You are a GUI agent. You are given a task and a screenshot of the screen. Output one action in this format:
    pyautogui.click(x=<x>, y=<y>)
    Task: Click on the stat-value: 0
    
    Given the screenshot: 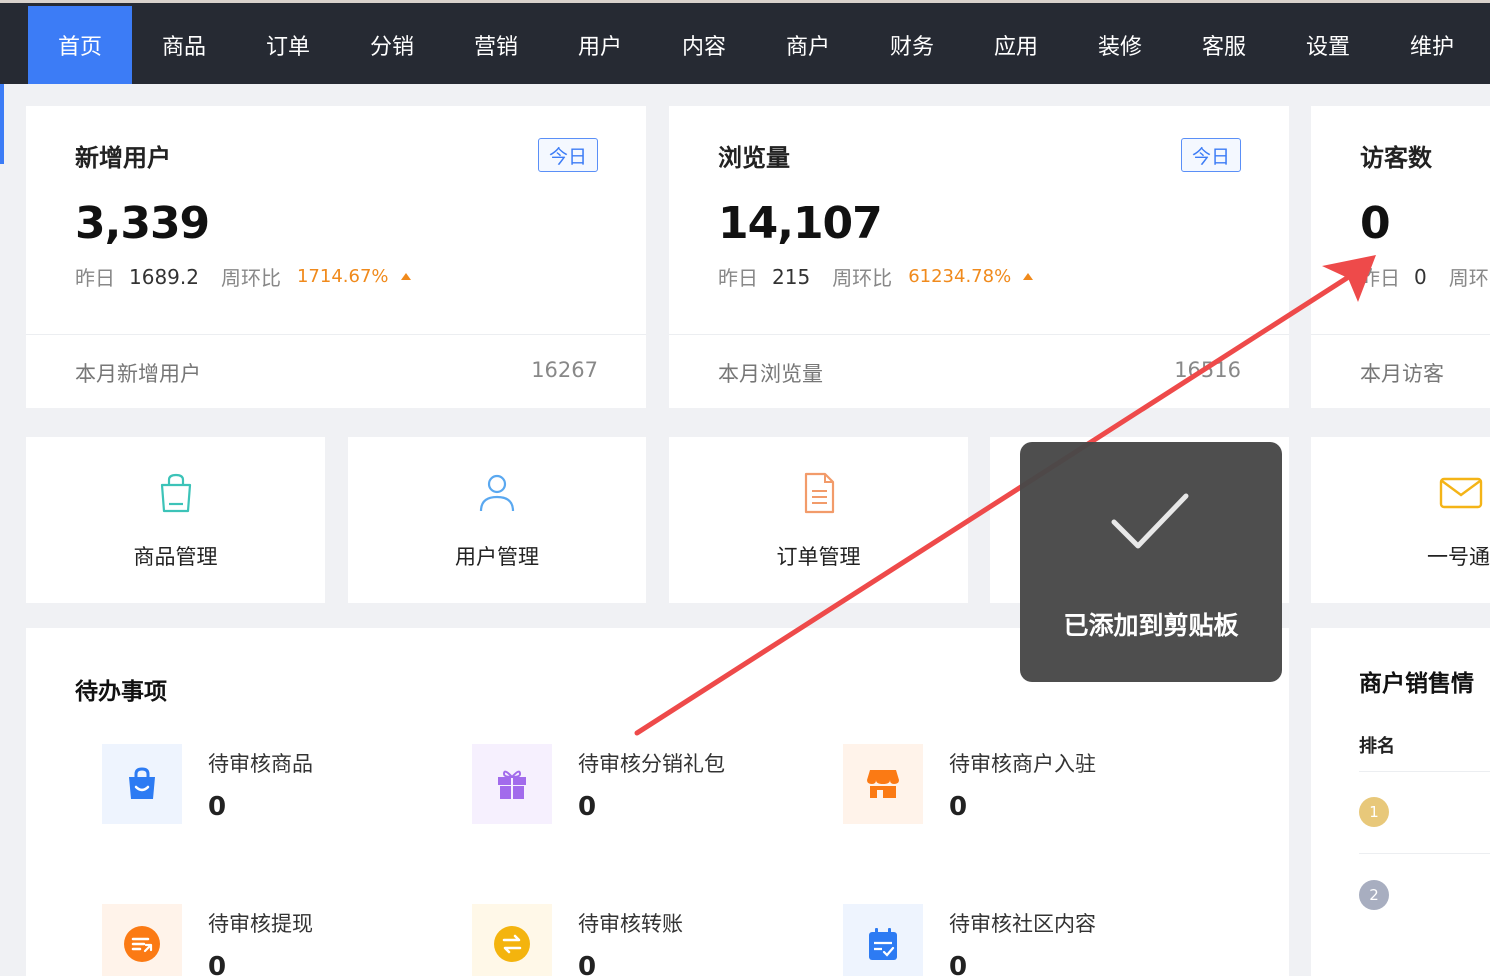 What is the action you would take?
    pyautogui.click(x=1375, y=223)
    